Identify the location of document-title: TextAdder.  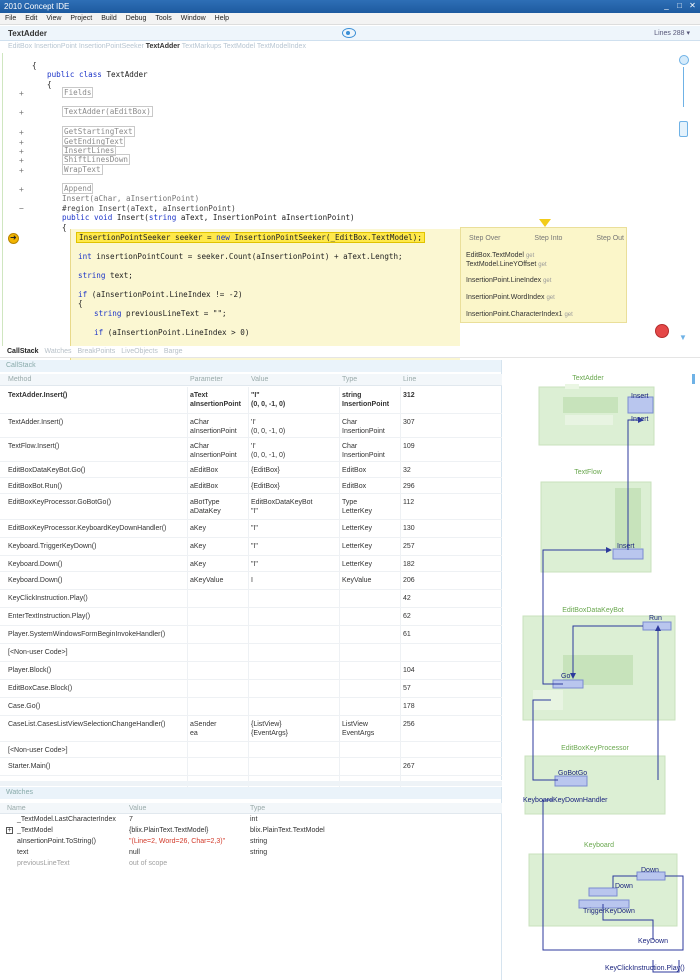
(27, 33).